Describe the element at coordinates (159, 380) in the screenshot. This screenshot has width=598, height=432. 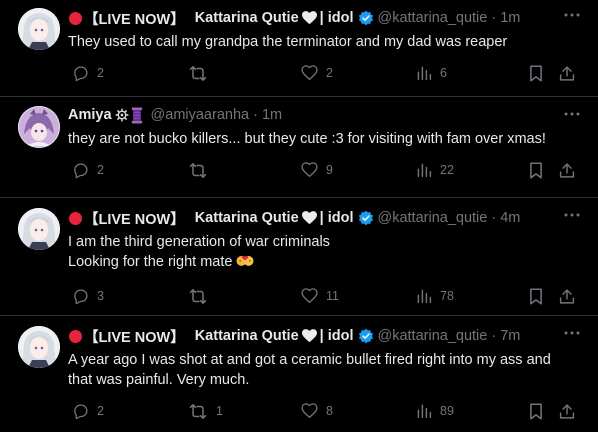
I see `tweet-text-line: that was painful. Very much.` at that location.